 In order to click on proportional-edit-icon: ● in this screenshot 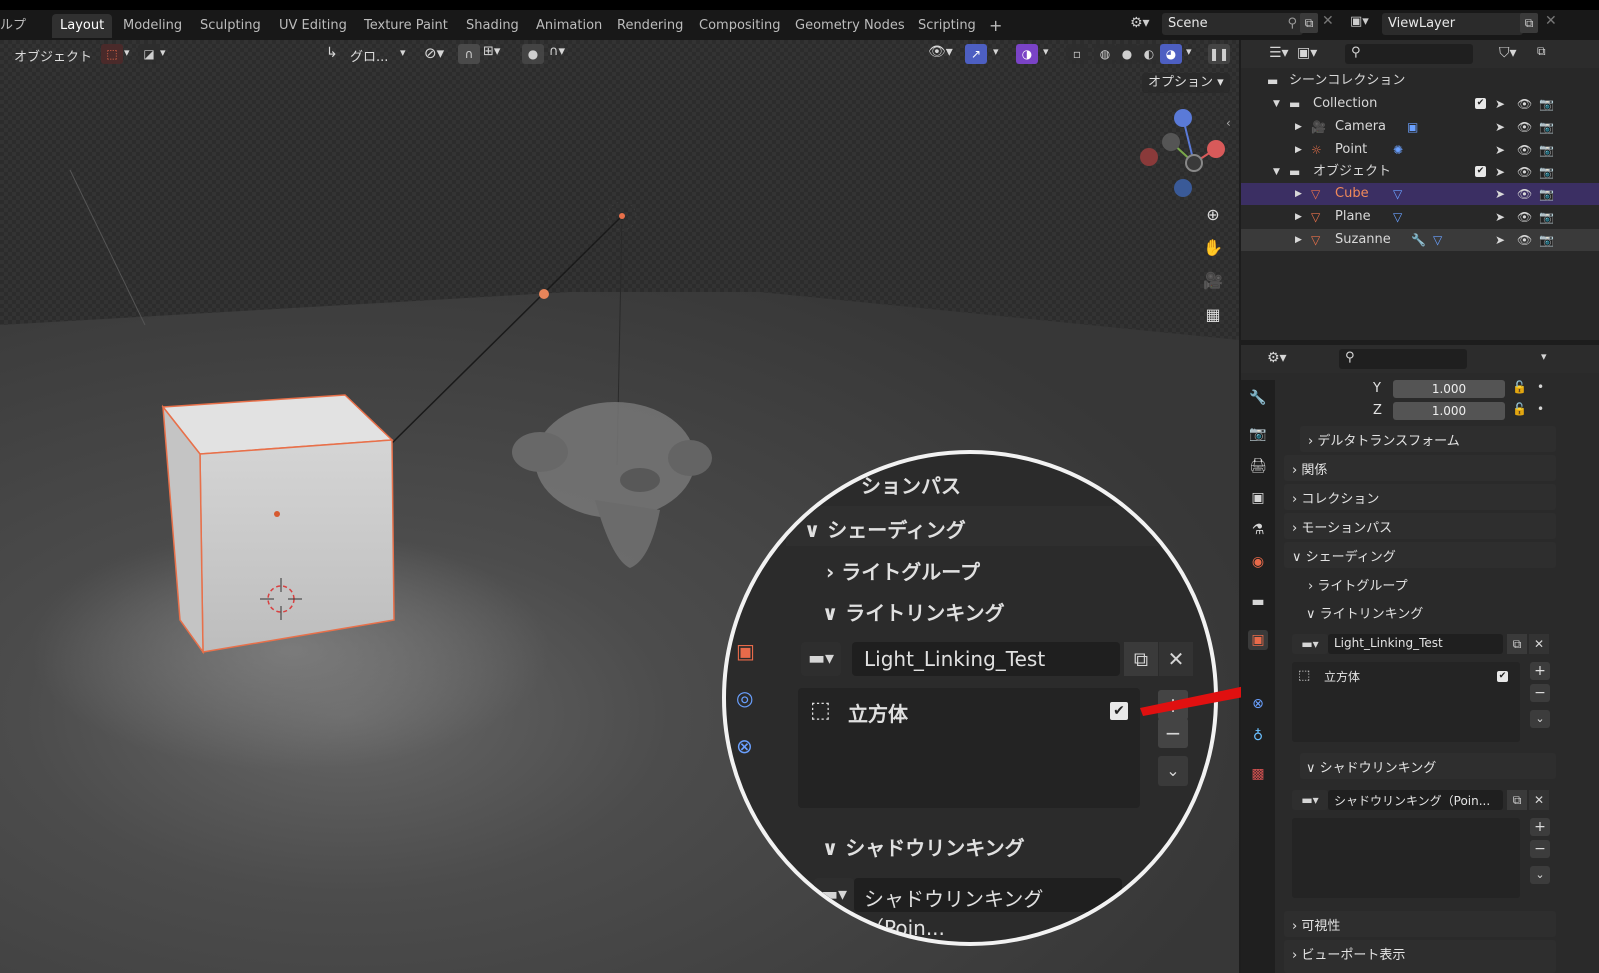, I will do `click(533, 54)`.